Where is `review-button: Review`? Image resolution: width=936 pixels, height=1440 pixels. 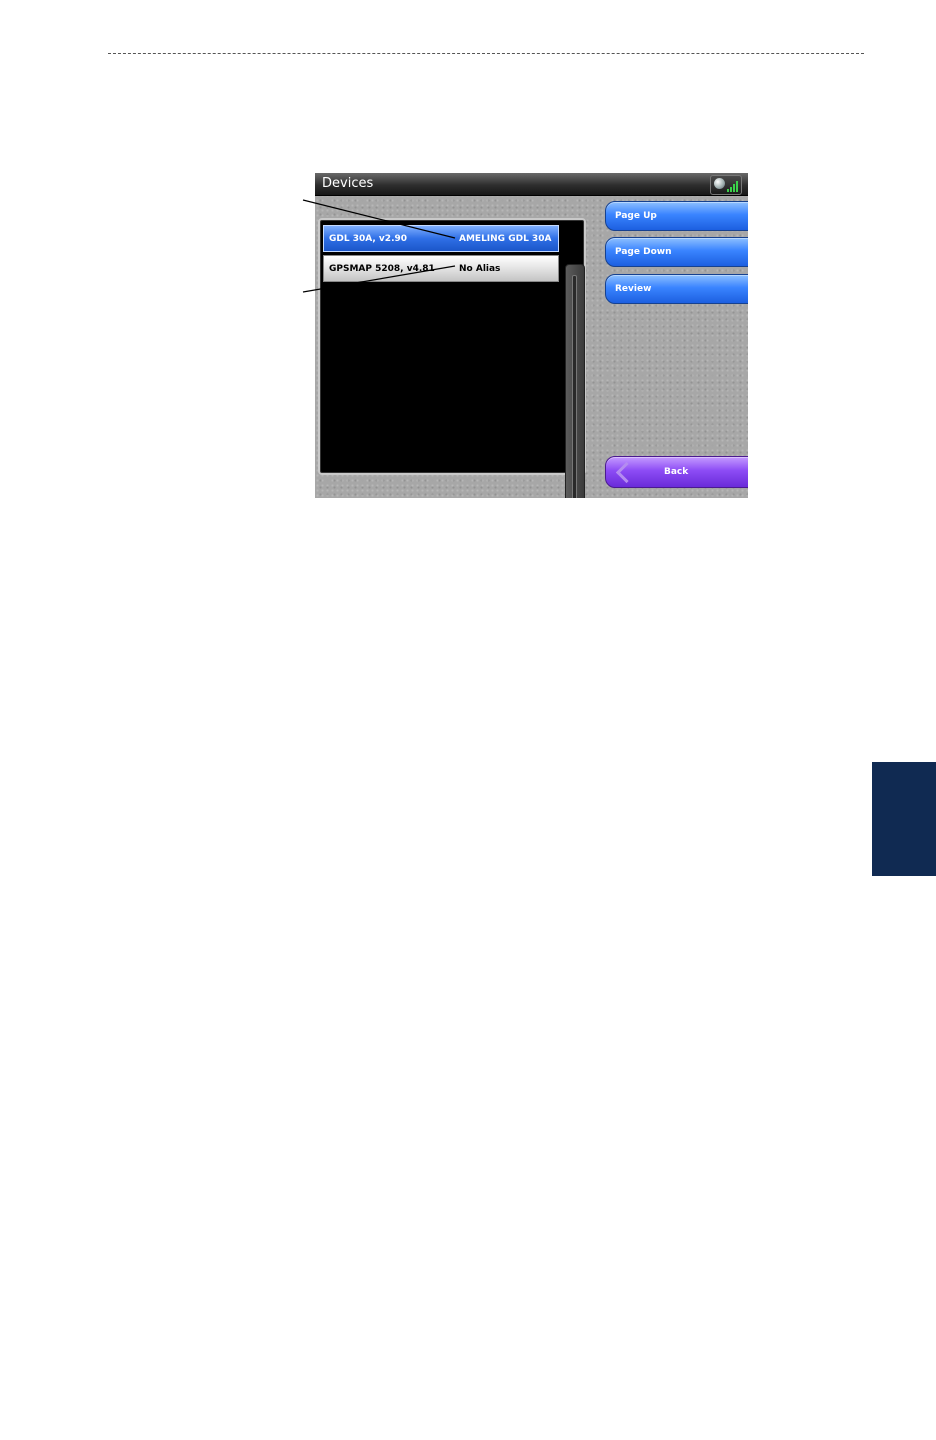
review-button: Review is located at coordinates (676, 289).